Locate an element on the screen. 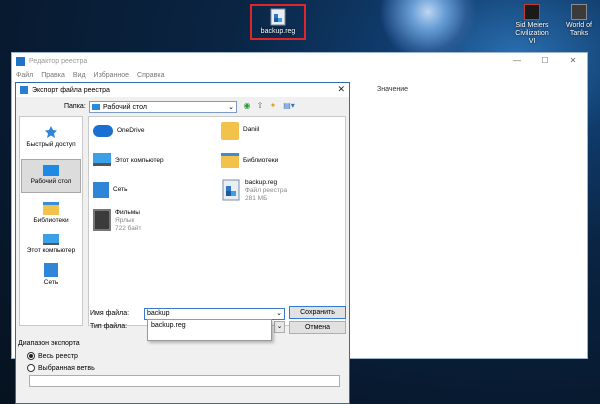 The width and height of the screenshot is (600, 404). cancel-button: Отмена is located at coordinates (317, 327).